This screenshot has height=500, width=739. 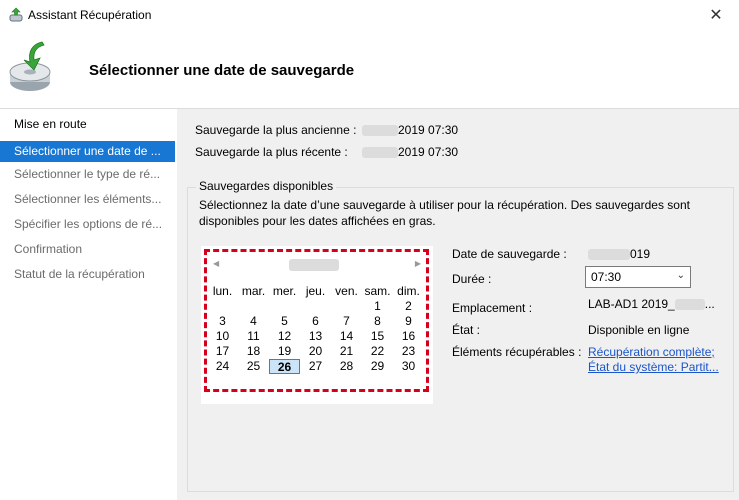 What do you see at coordinates (472, 279) in the screenshot?
I see `time-label: Durée :` at bounding box center [472, 279].